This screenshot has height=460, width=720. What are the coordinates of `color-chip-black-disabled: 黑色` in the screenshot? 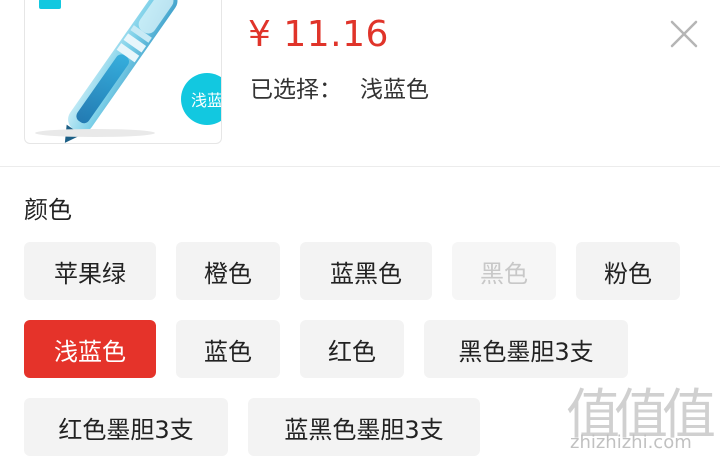 It's located at (504, 271).